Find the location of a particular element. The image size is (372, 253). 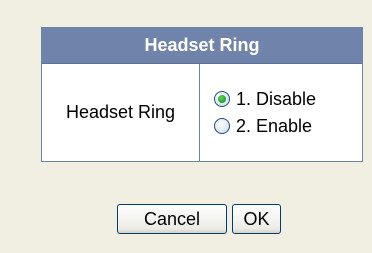

radio-enable is located at coordinates (222, 126).